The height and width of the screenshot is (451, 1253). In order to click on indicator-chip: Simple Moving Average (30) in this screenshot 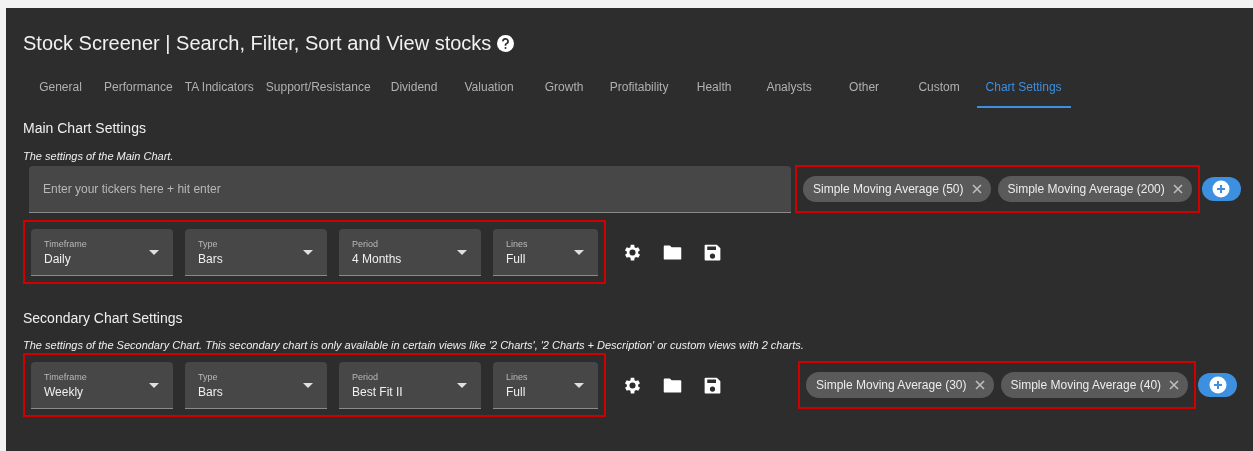, I will do `click(900, 385)`.